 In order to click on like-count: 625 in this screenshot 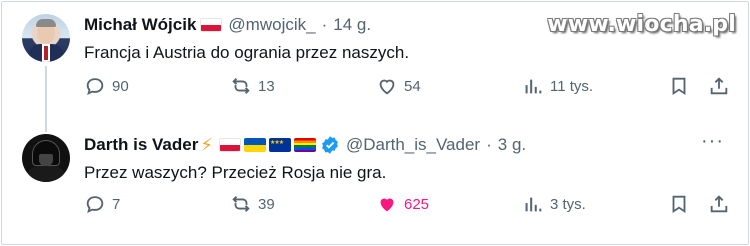, I will do `click(417, 204)`.